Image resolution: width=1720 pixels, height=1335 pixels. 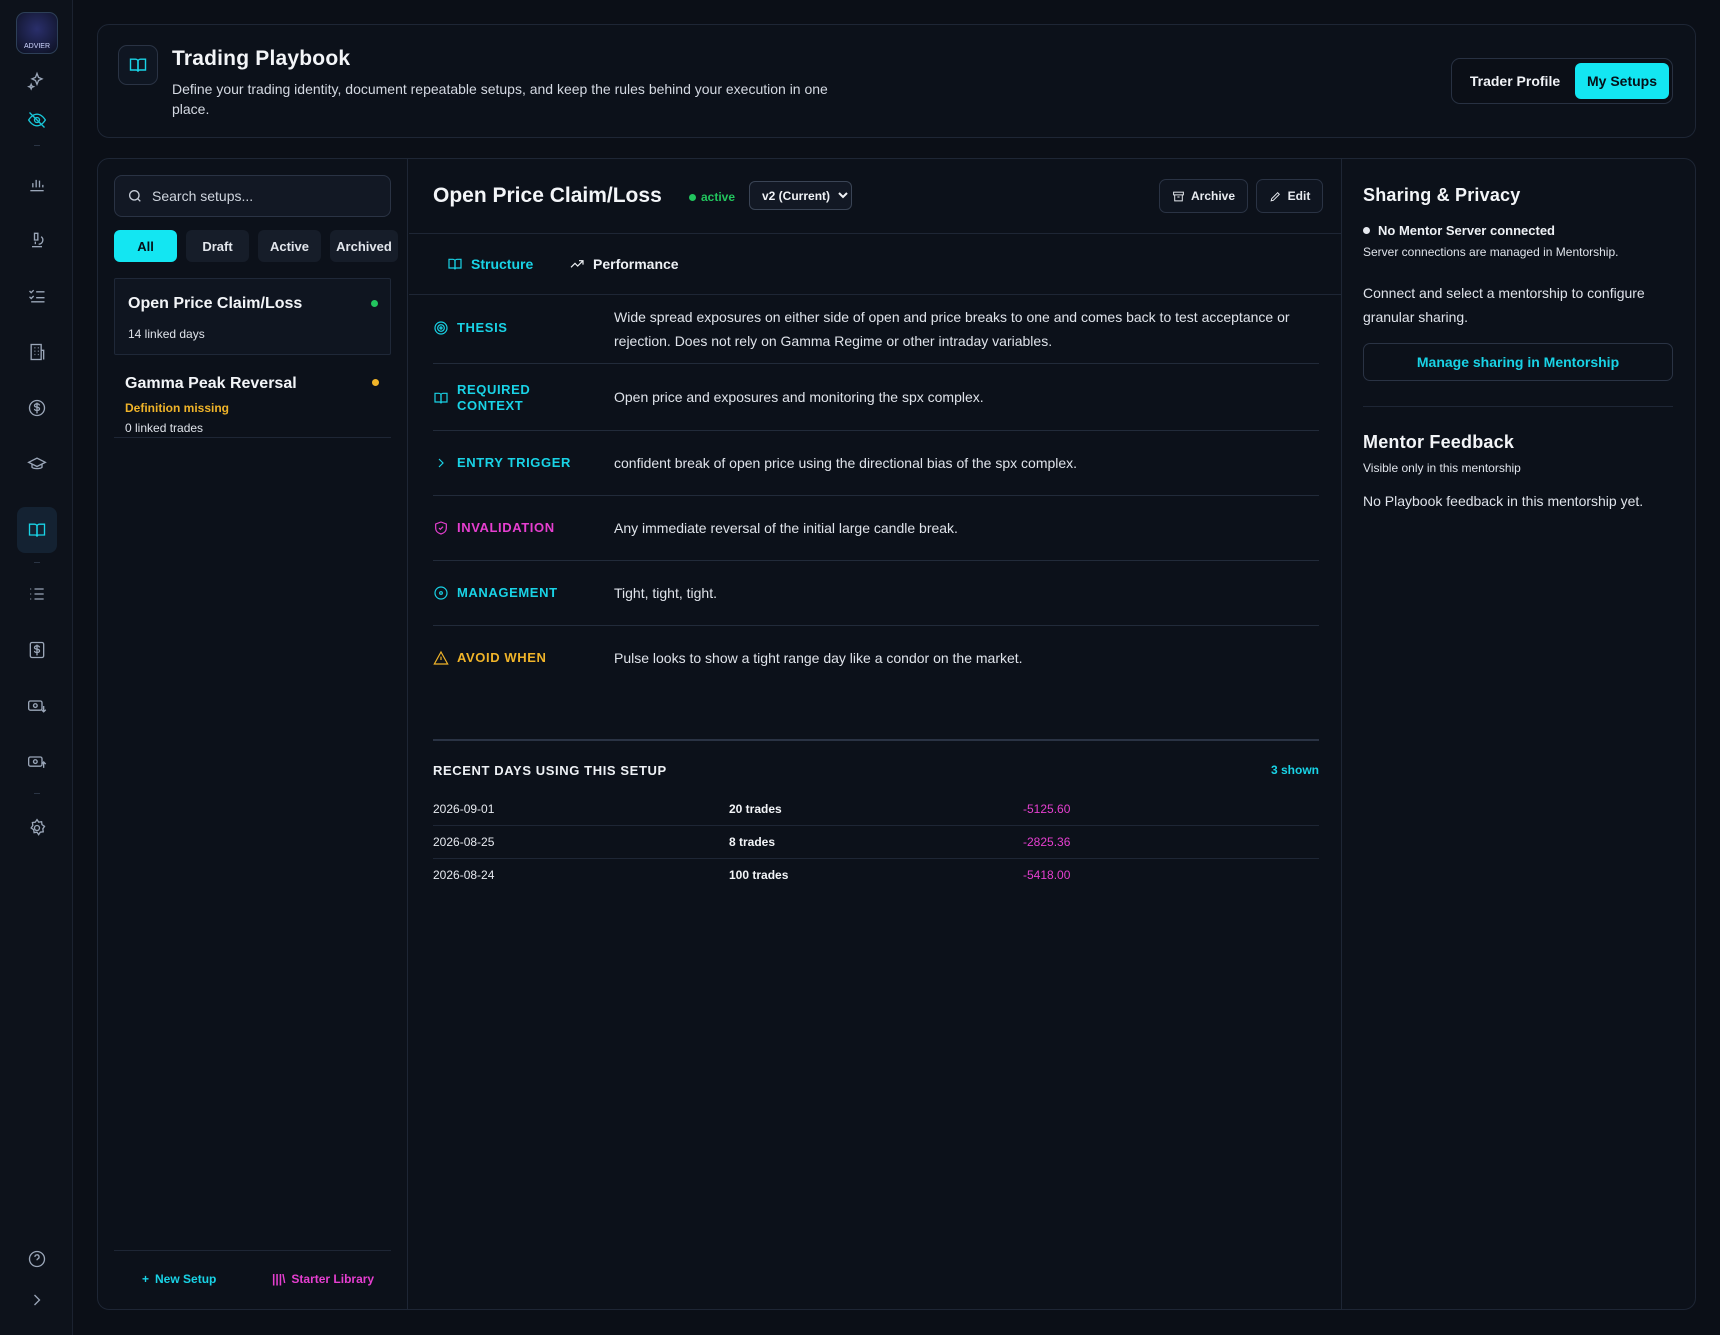 I want to click on filter-draft: Draft, so click(x=217, y=246).